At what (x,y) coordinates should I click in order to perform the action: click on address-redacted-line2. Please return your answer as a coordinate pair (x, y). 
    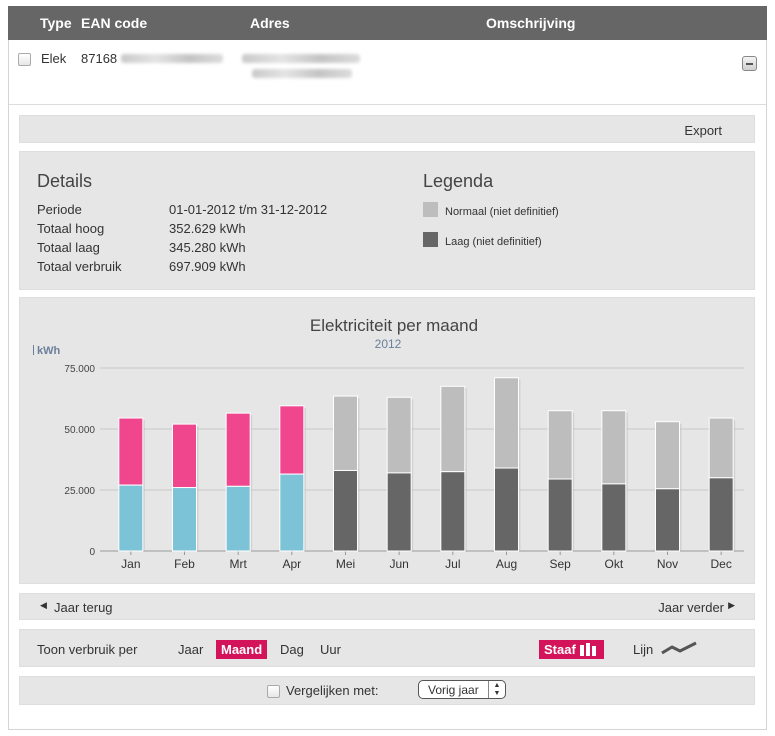
    Looking at the image, I should click on (302, 73).